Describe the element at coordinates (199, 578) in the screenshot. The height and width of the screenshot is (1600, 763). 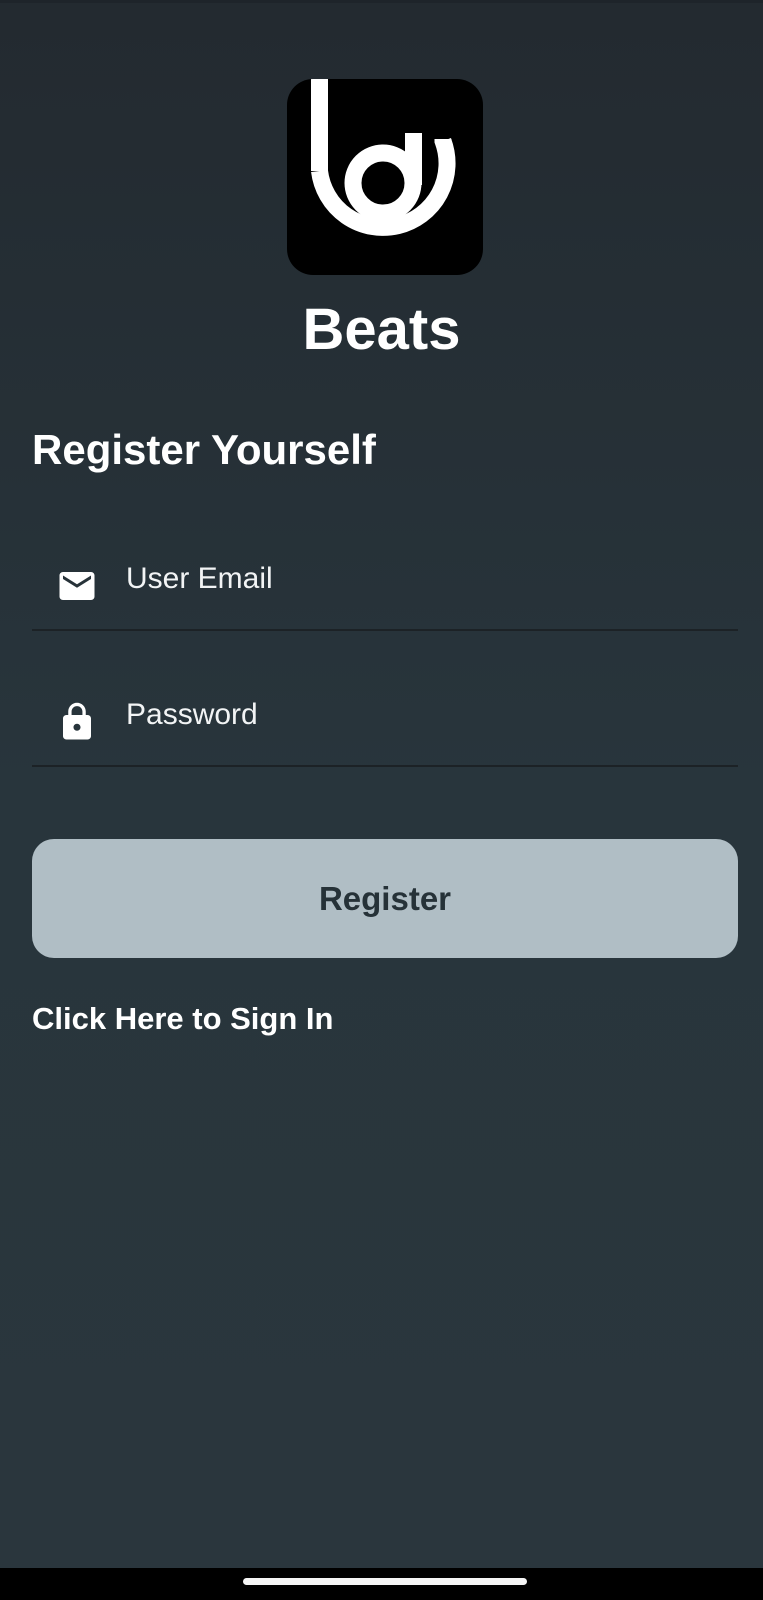
I see `email-placeholder: User Email` at that location.